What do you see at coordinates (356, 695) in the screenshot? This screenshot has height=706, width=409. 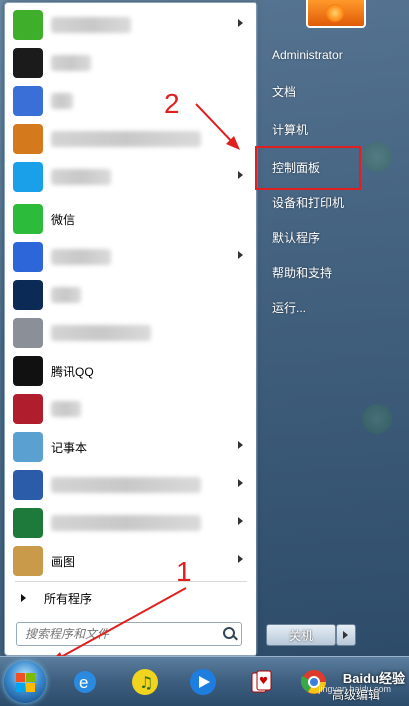 I see `taskbar-window-title: 高级编辑` at bounding box center [356, 695].